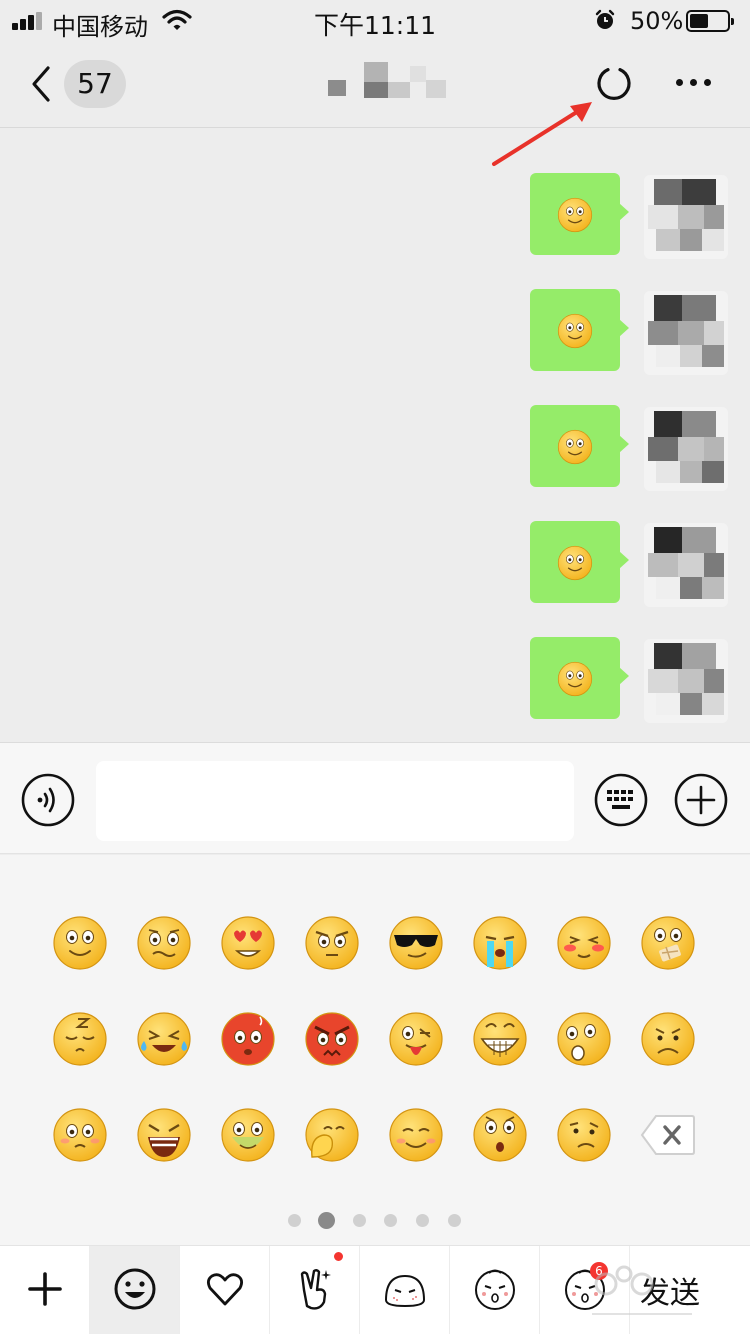  Describe the element at coordinates (338, 1256) in the screenshot. I see `notification-dot` at that location.